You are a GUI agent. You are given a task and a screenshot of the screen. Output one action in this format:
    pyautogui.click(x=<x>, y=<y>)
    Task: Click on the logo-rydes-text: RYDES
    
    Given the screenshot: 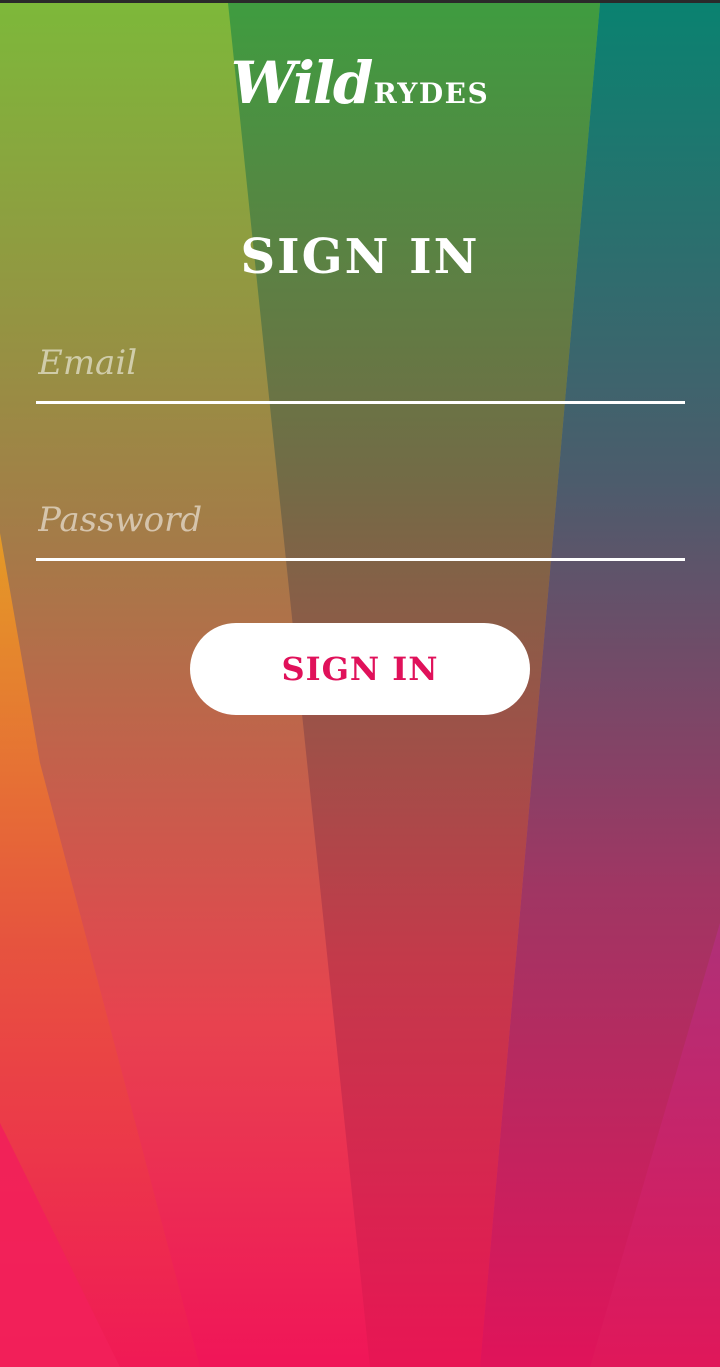 What is the action you would take?
    pyautogui.click(x=431, y=93)
    